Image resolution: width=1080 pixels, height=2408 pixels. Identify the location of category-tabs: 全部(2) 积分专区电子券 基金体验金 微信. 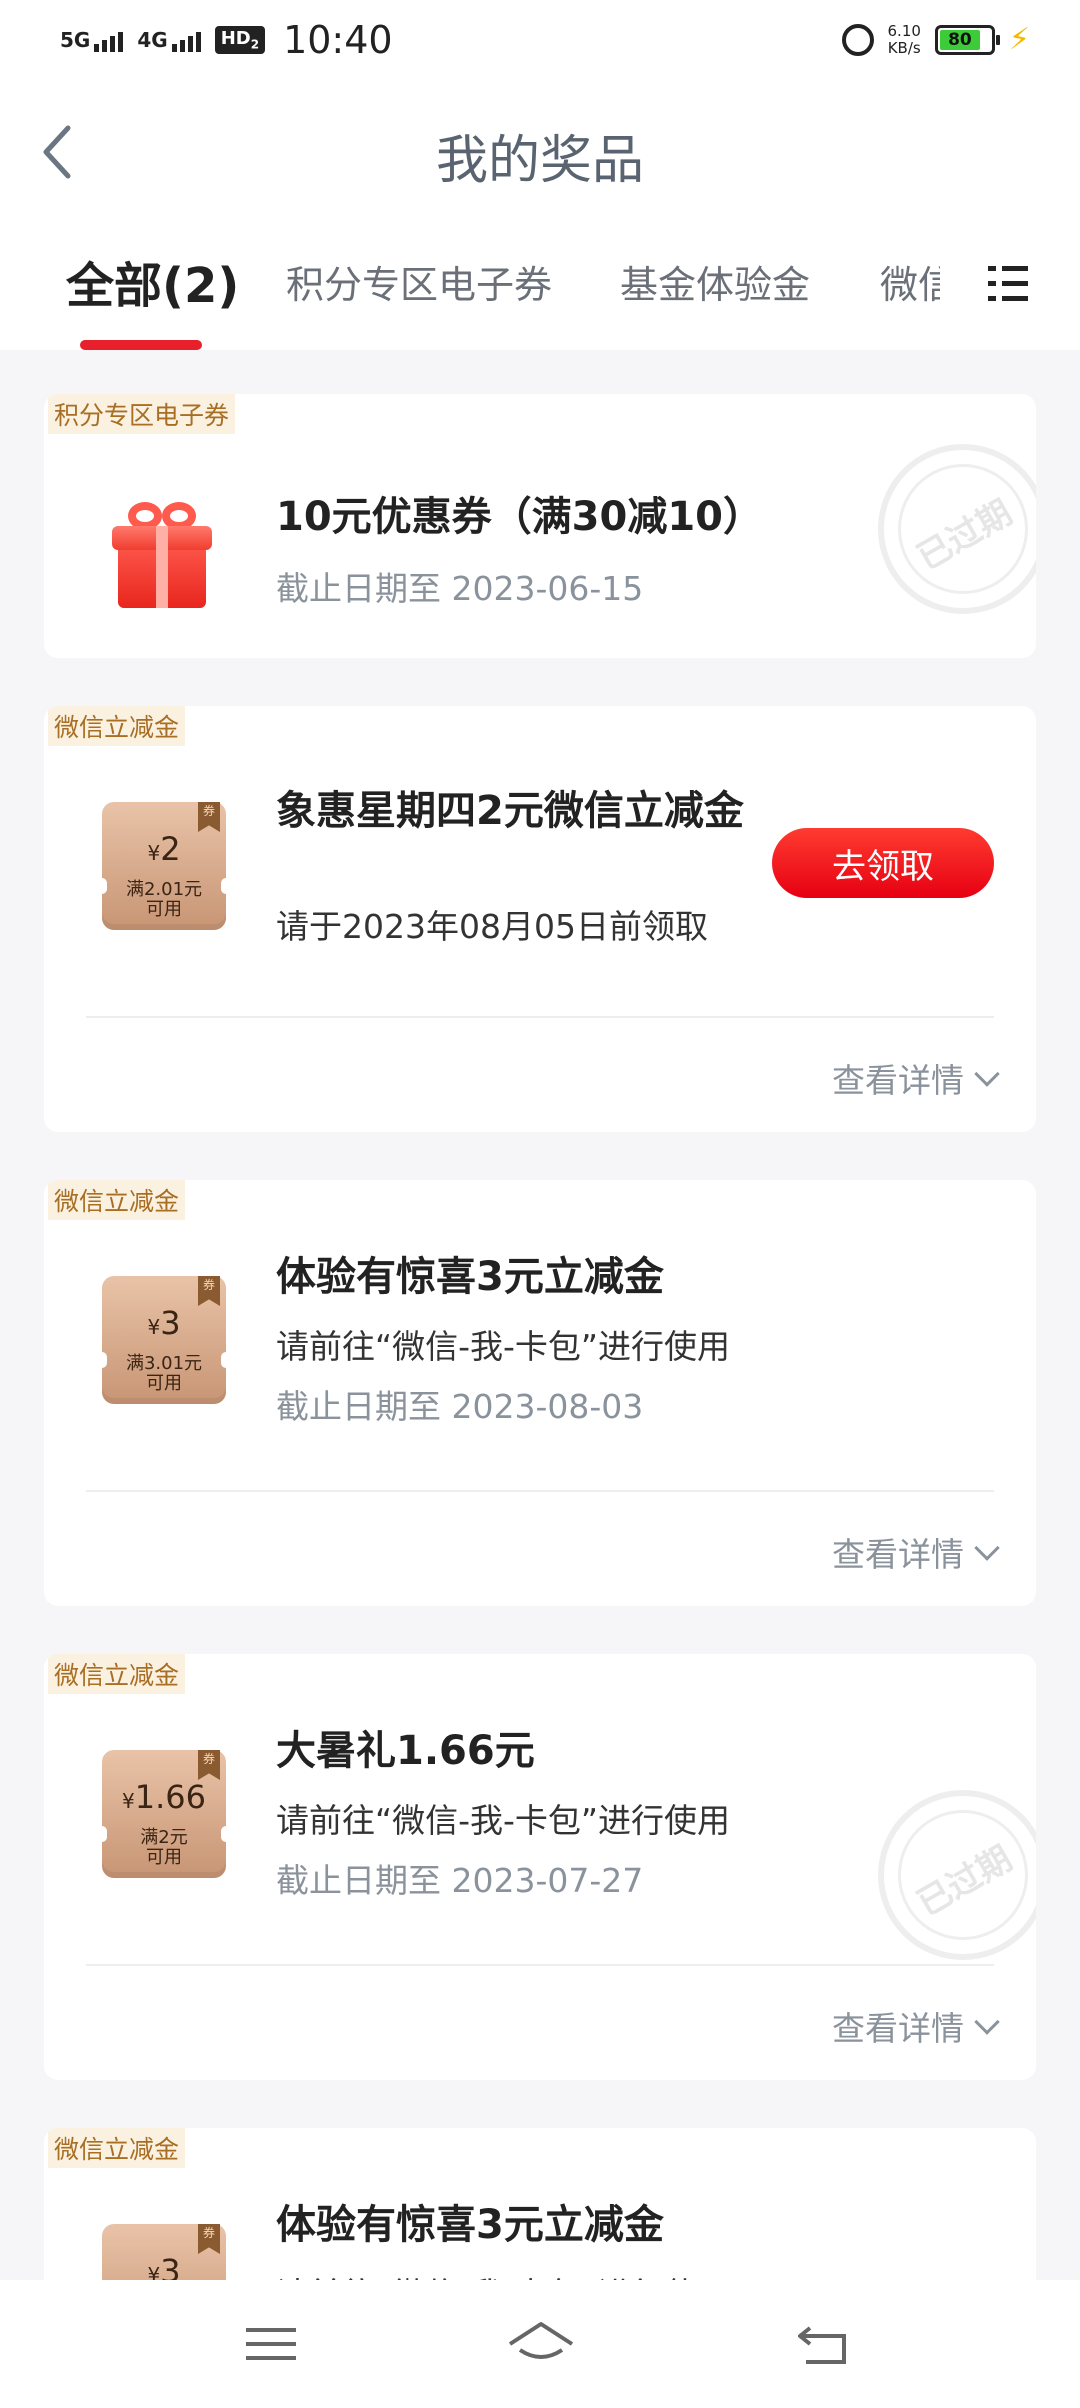
(540, 290).